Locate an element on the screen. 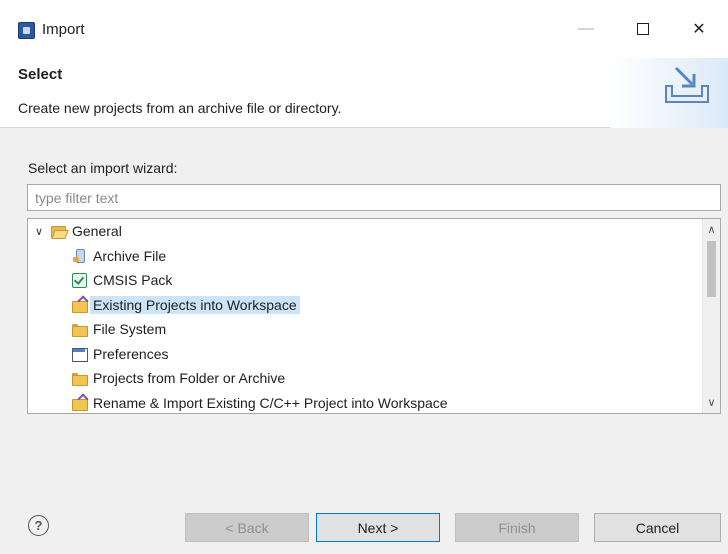  back-button: < Back is located at coordinates (247, 527).